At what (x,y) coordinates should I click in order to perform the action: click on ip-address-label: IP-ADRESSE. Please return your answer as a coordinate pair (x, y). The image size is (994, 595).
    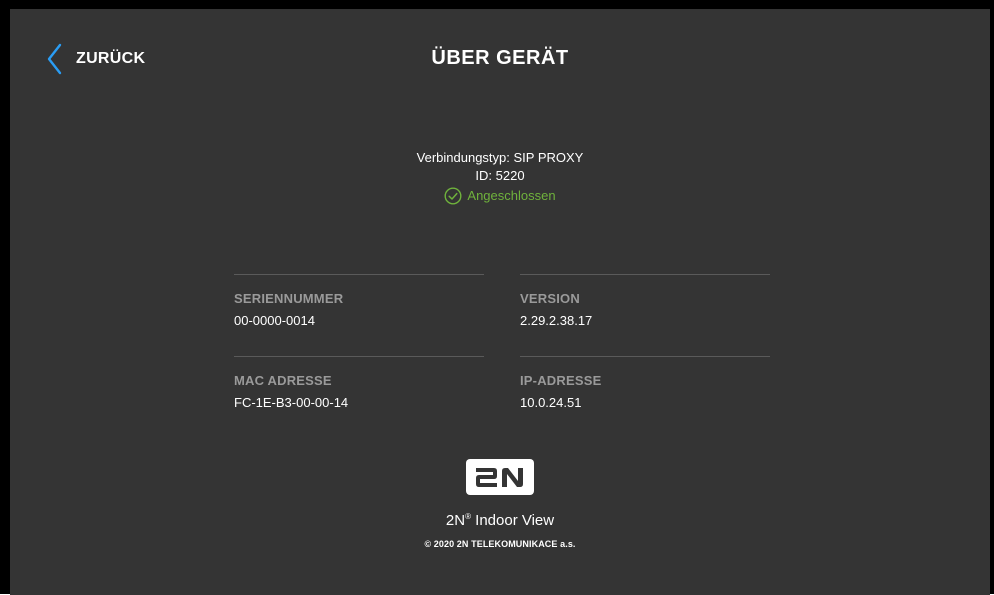
    Looking at the image, I should click on (561, 380).